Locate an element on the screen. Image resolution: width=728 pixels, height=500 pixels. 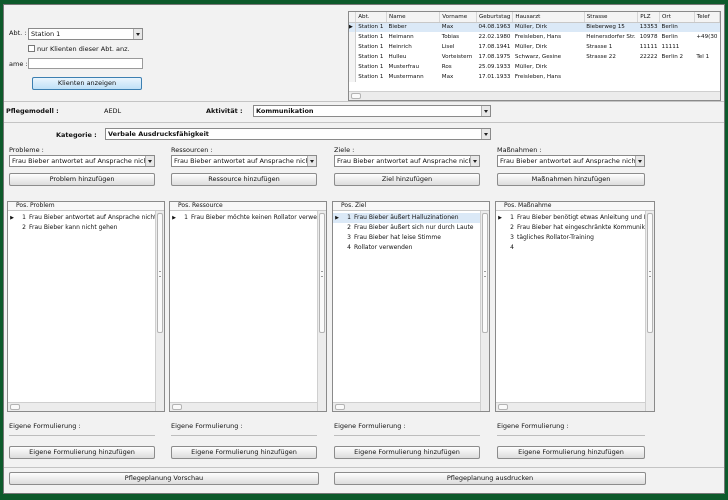
table-cell: Musterfrau is located at coordinates (413, 67).